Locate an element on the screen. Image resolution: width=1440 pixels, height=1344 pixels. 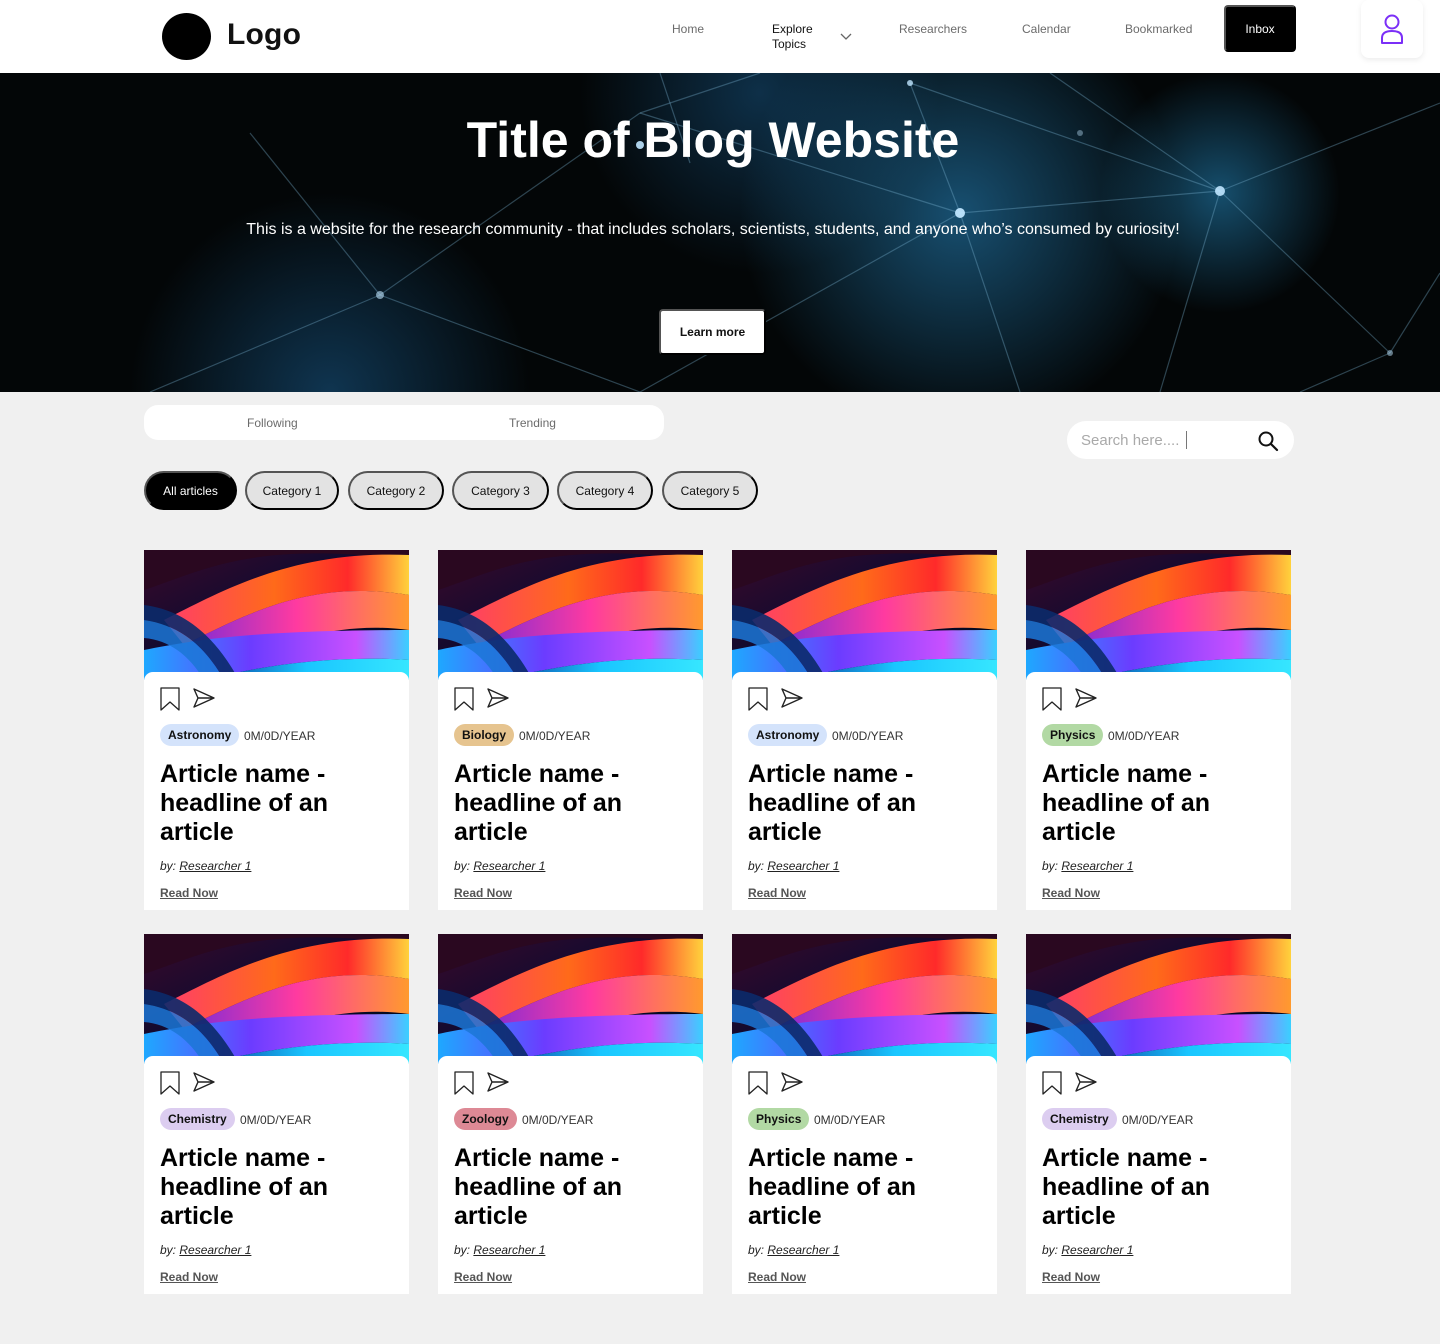
nav-bookmarked: Bookmarked is located at coordinates (1158, 29).